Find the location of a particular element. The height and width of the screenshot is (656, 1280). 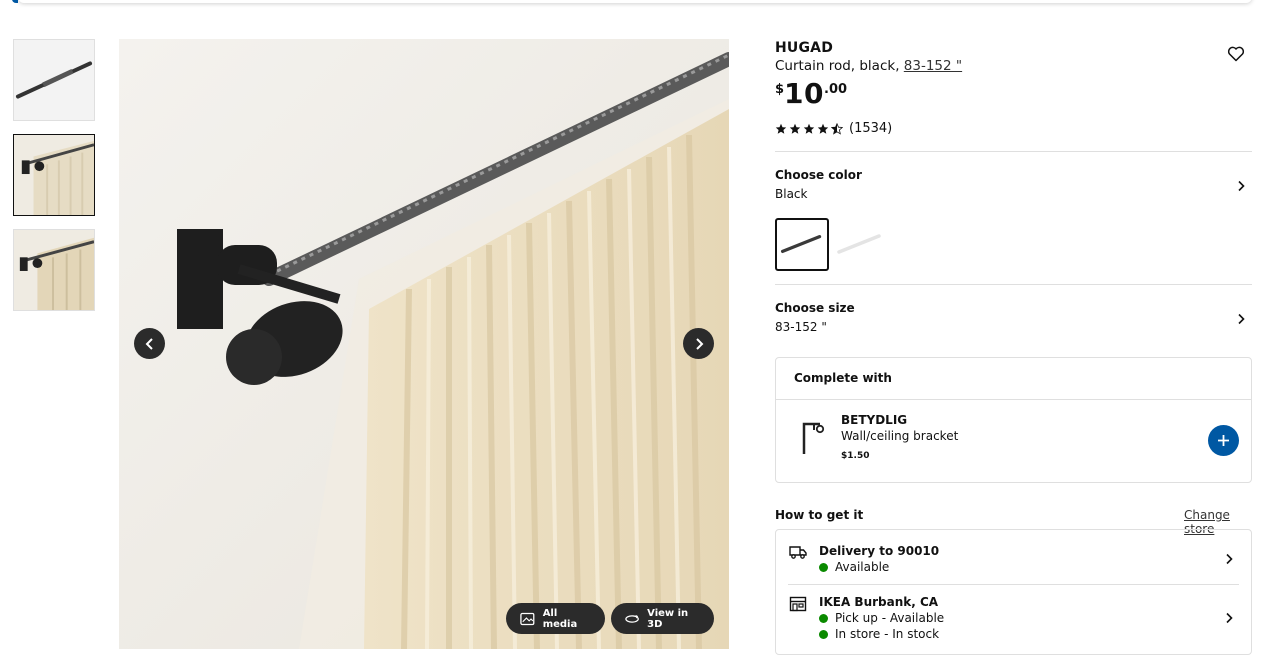

accessory-description: Wall/ceiling bracket is located at coordinates (900, 436).